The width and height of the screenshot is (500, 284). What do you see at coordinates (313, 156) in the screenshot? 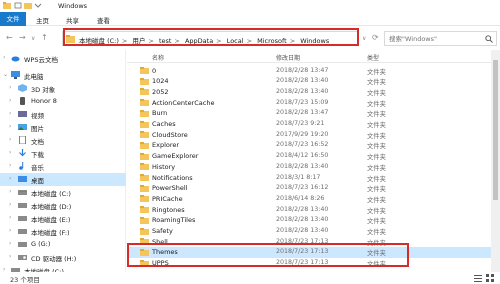
I see `file-row: GameExplorer 2018/4/12 16:50 文件夹` at bounding box center [313, 156].